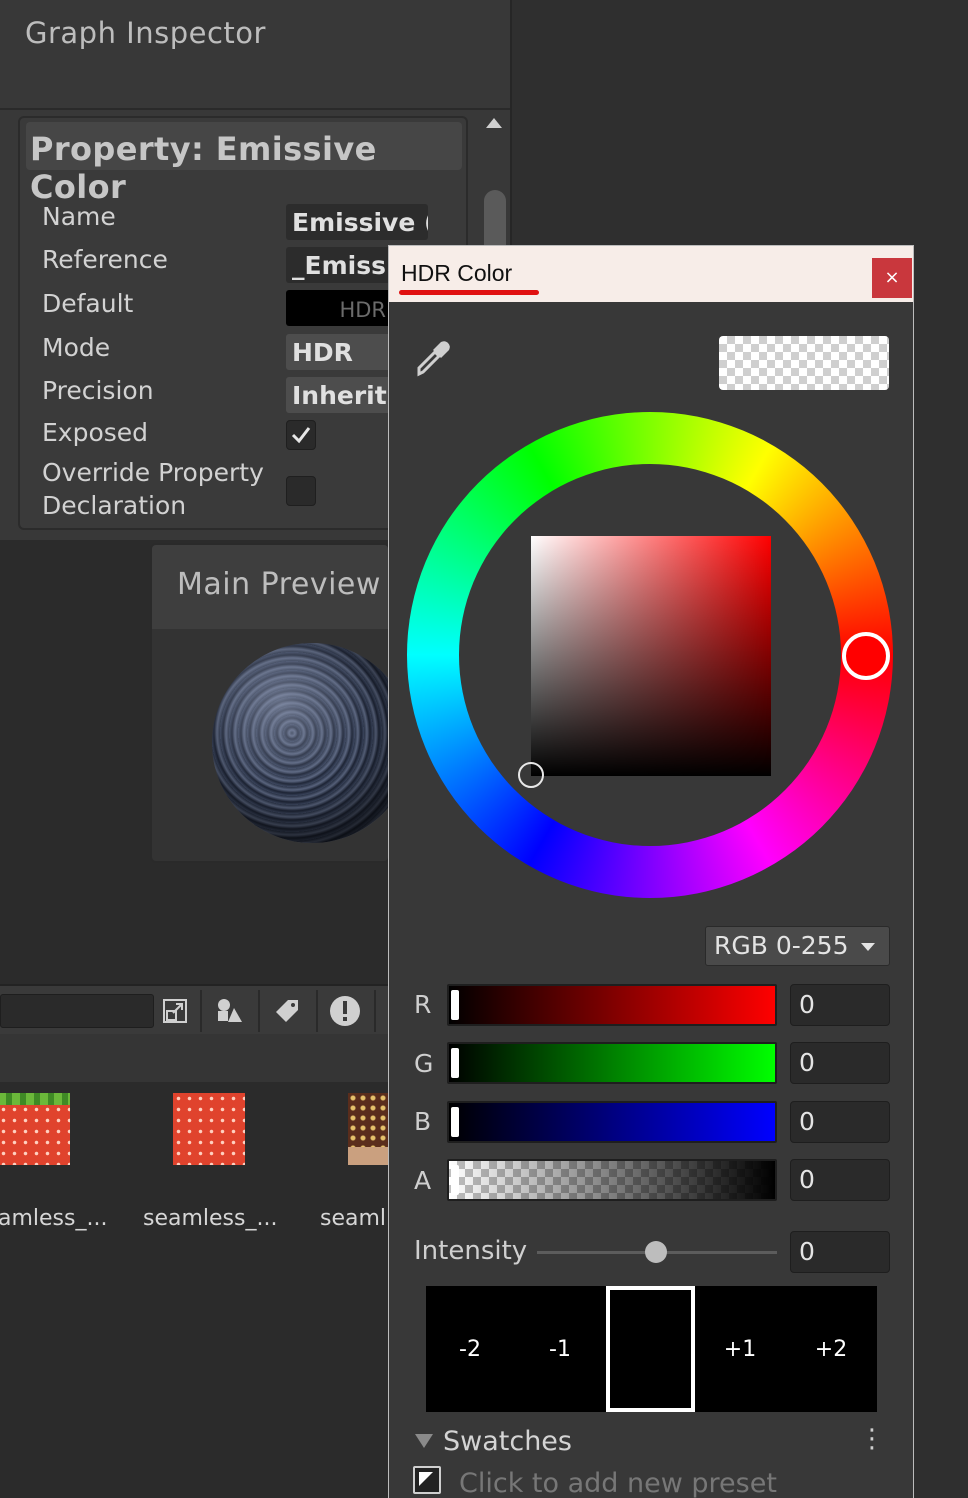 This screenshot has height=1498, width=968. I want to click on inspector-title: Graph Inspector, so click(145, 33).